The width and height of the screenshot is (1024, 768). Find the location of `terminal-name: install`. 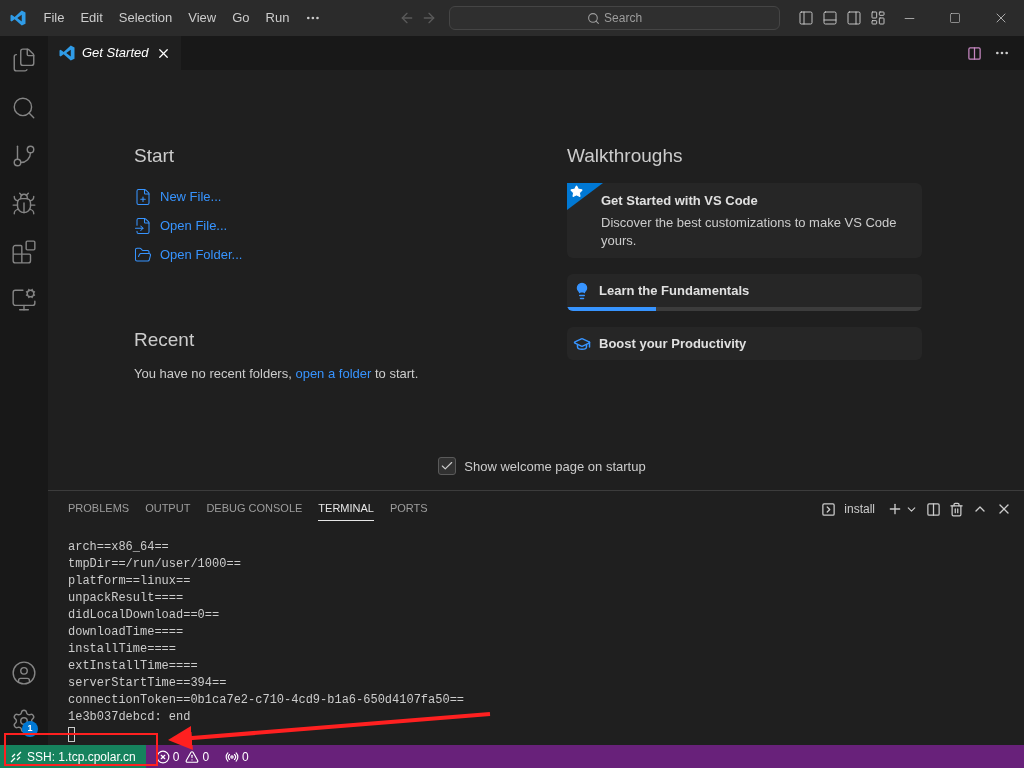

terminal-name: install is located at coordinates (859, 509).